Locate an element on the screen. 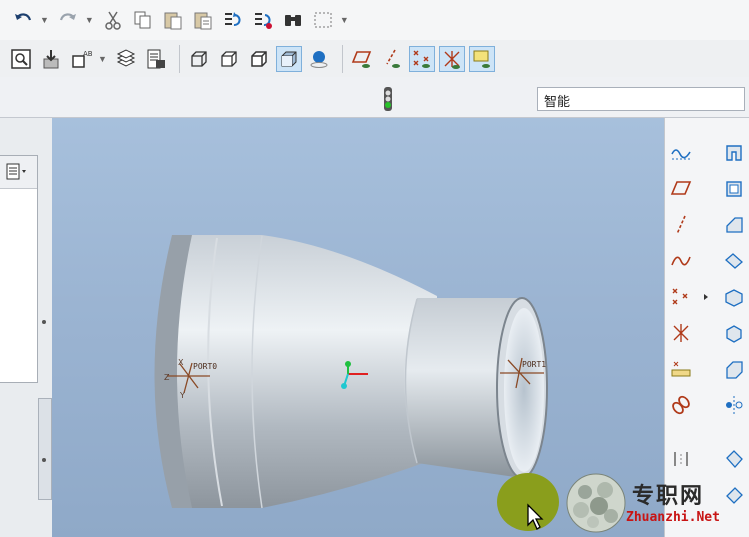 The height and width of the screenshot is (537, 749). model-tree-icon is located at coordinates (156, 59).